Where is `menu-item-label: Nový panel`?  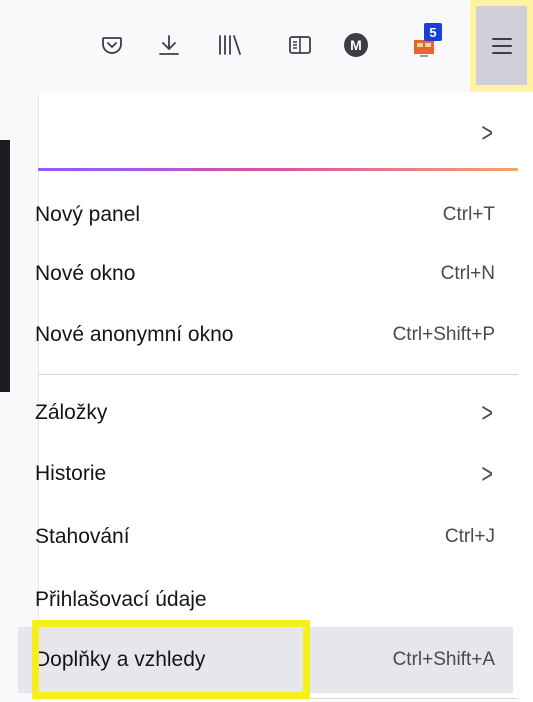 menu-item-label: Nový panel is located at coordinates (88, 214).